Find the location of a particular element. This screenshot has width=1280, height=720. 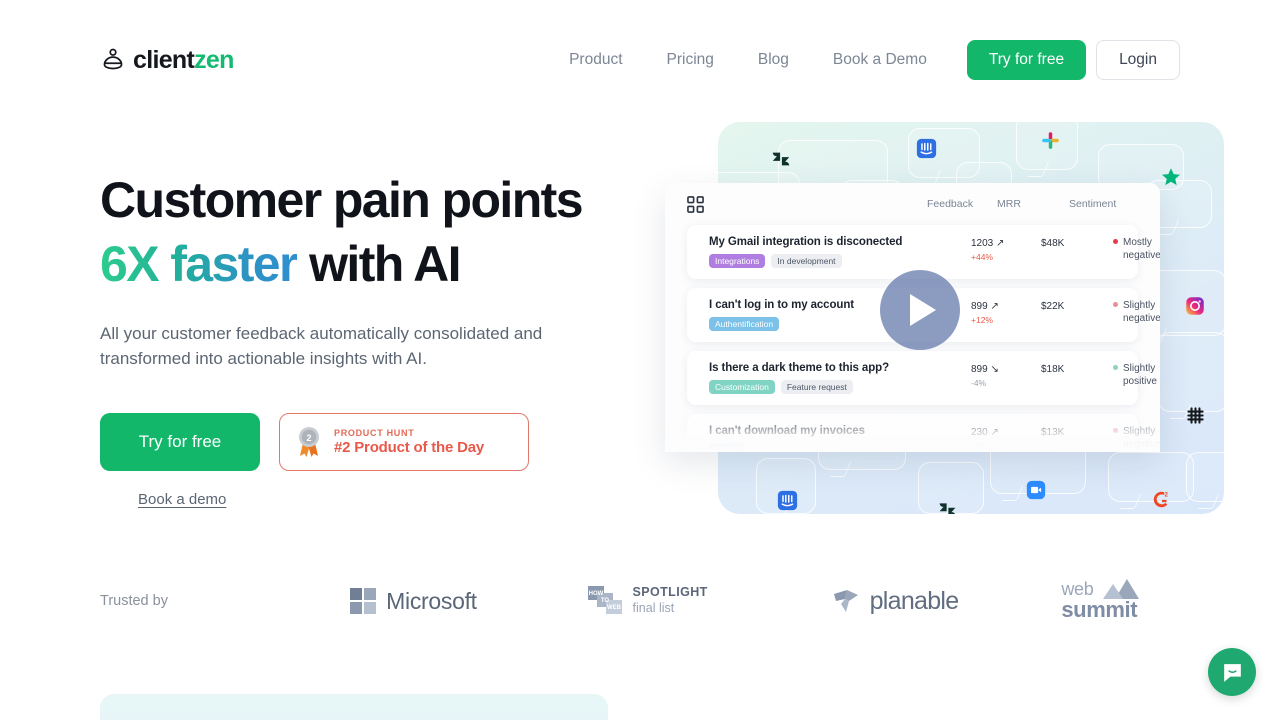

headline-gradient-text: 6X faster is located at coordinates (199, 264).